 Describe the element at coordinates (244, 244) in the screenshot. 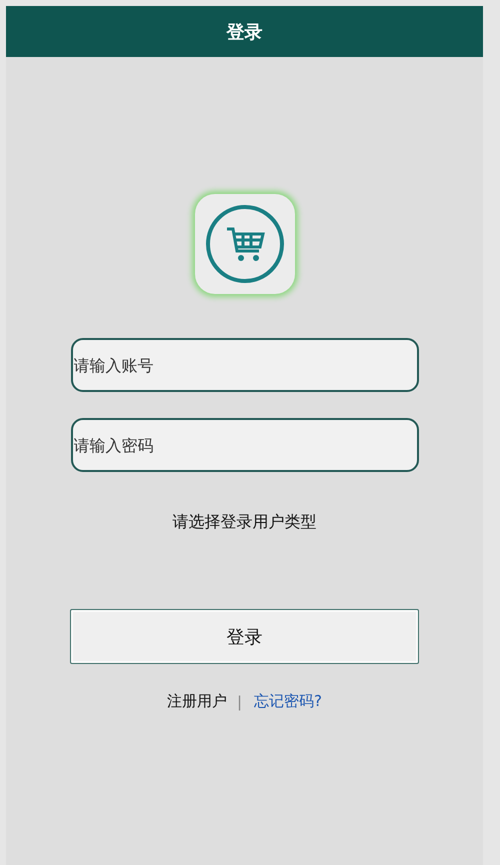

I see `shopping-cart-icon` at that location.